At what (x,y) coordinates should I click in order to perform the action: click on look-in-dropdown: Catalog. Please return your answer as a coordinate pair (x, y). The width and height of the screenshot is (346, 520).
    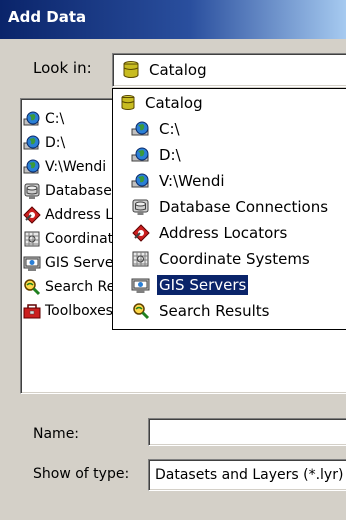
    Looking at the image, I should click on (229, 70).